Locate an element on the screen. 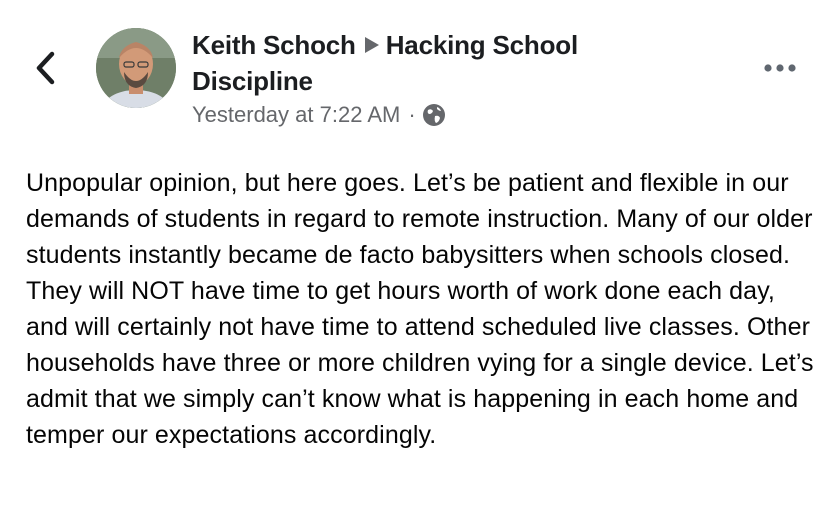 The image size is (828, 529). profile-photo is located at coordinates (136, 68).